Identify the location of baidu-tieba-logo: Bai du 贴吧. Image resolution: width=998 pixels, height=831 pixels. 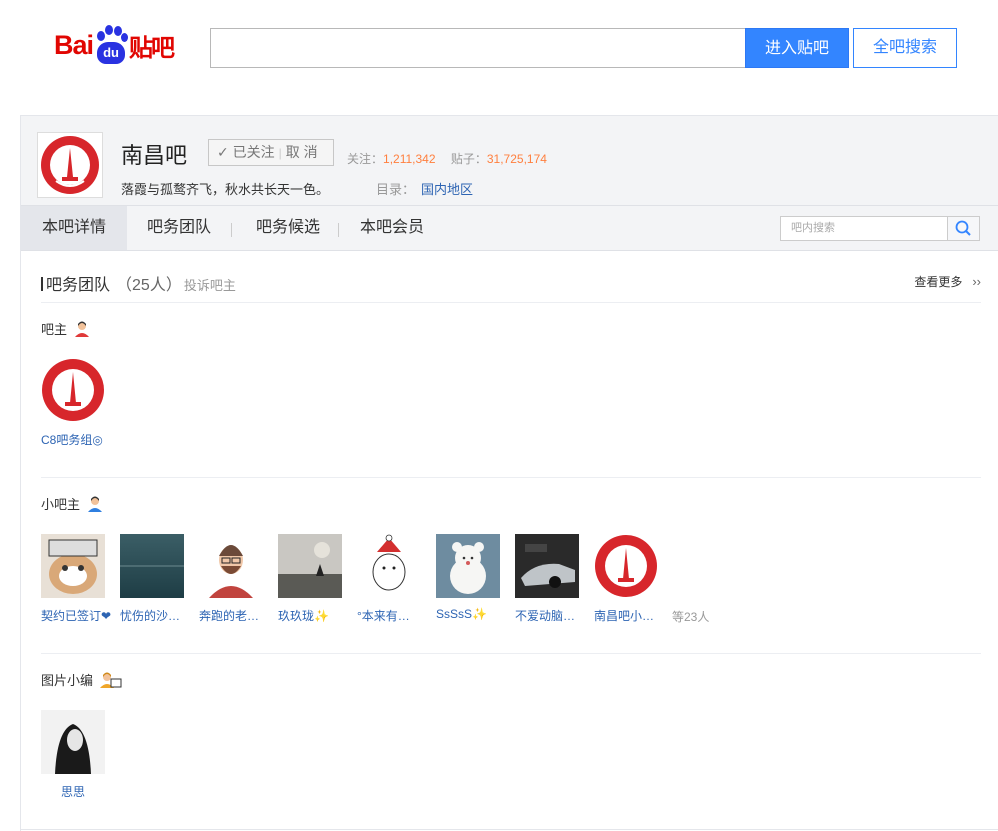
(114, 45).